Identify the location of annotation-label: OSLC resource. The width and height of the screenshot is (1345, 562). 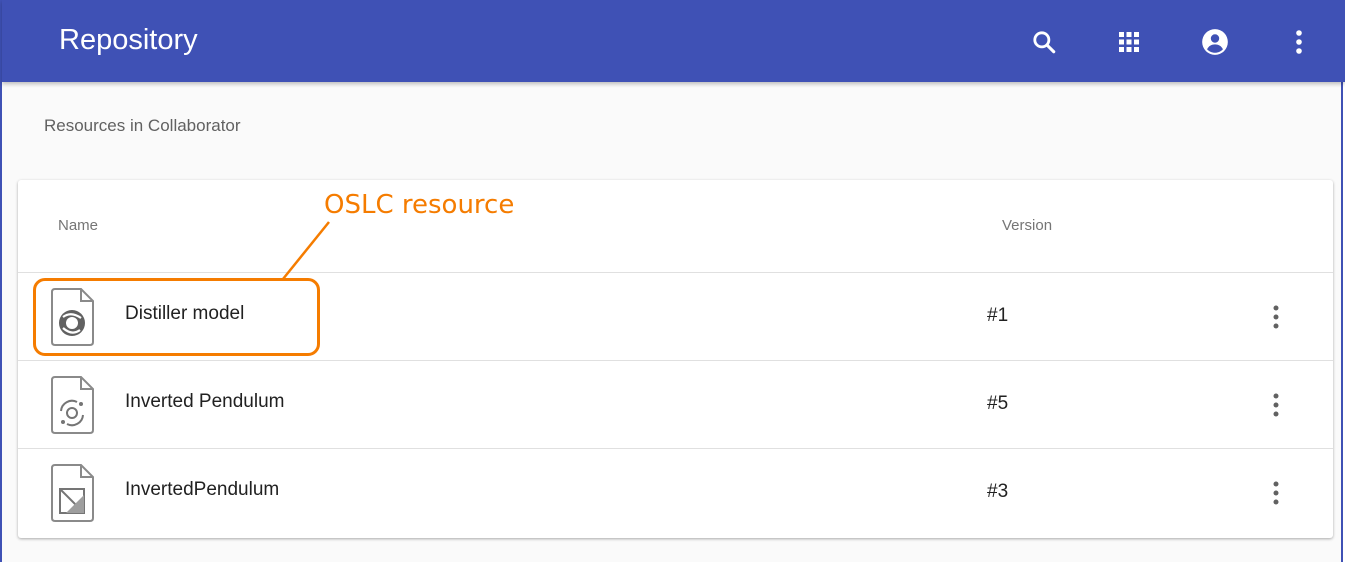
(419, 205).